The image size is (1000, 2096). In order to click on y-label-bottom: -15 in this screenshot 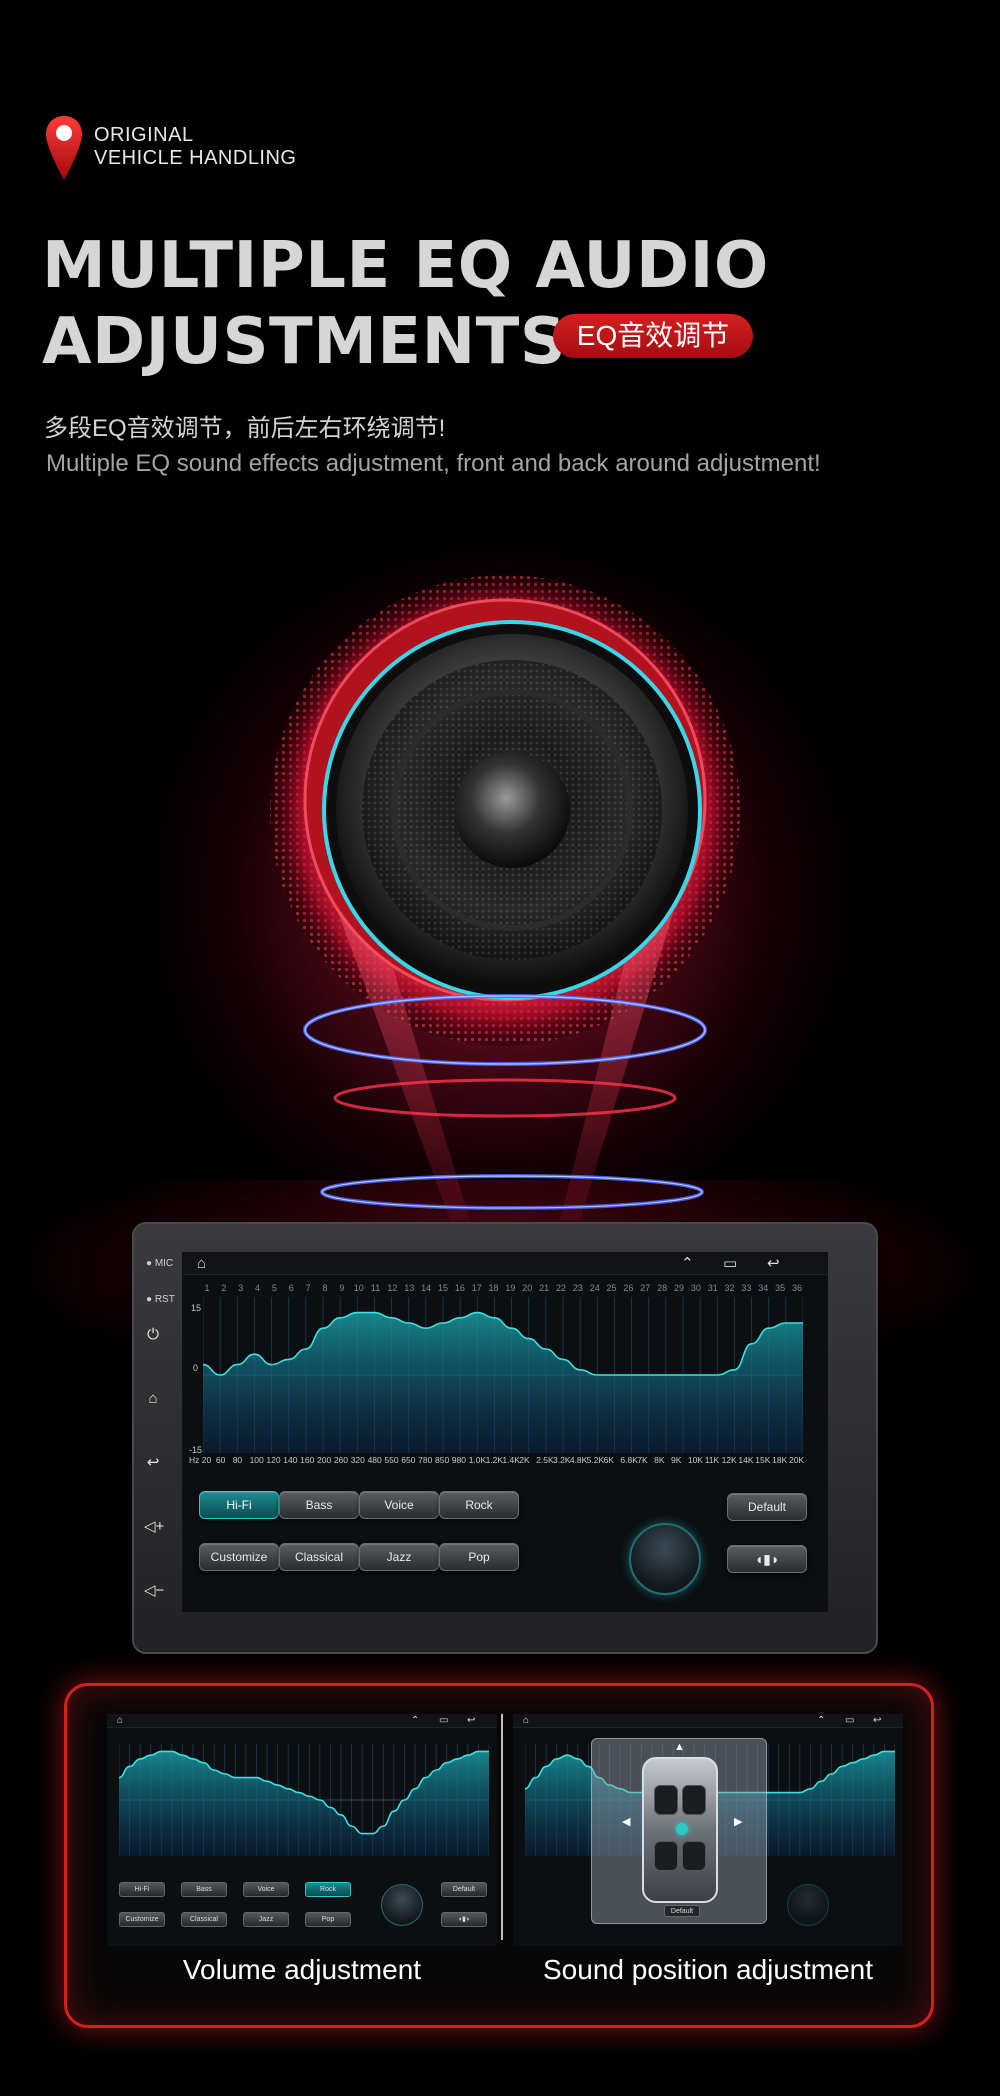, I will do `click(196, 1450)`.